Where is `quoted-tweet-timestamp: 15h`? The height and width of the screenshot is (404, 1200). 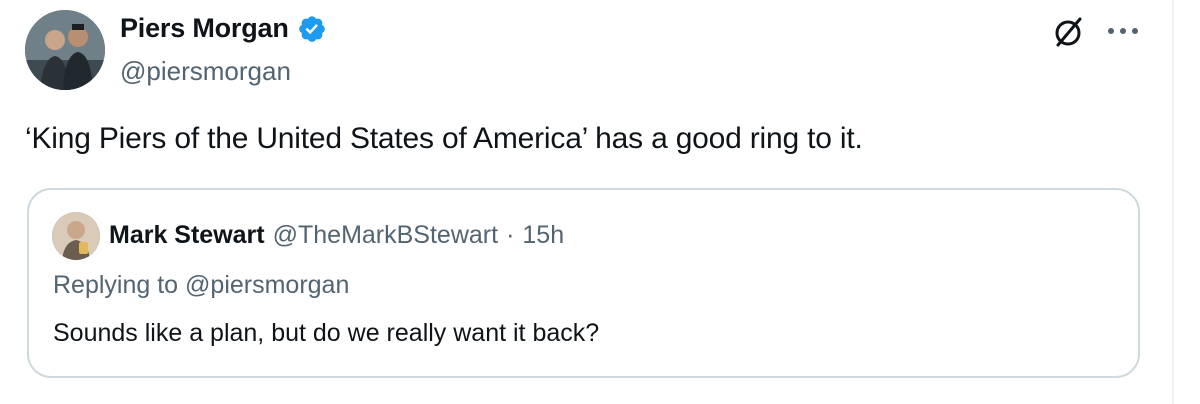 quoted-tweet-timestamp: 15h is located at coordinates (543, 235).